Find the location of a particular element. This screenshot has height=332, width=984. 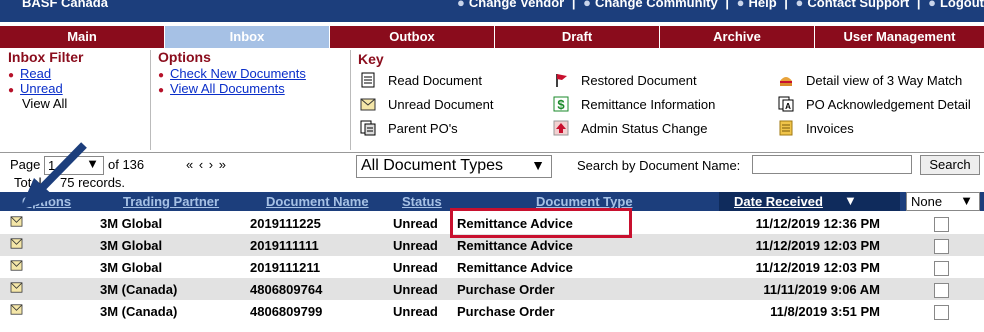

inbox-filter-title: Inbox Filter is located at coordinates (46, 57).